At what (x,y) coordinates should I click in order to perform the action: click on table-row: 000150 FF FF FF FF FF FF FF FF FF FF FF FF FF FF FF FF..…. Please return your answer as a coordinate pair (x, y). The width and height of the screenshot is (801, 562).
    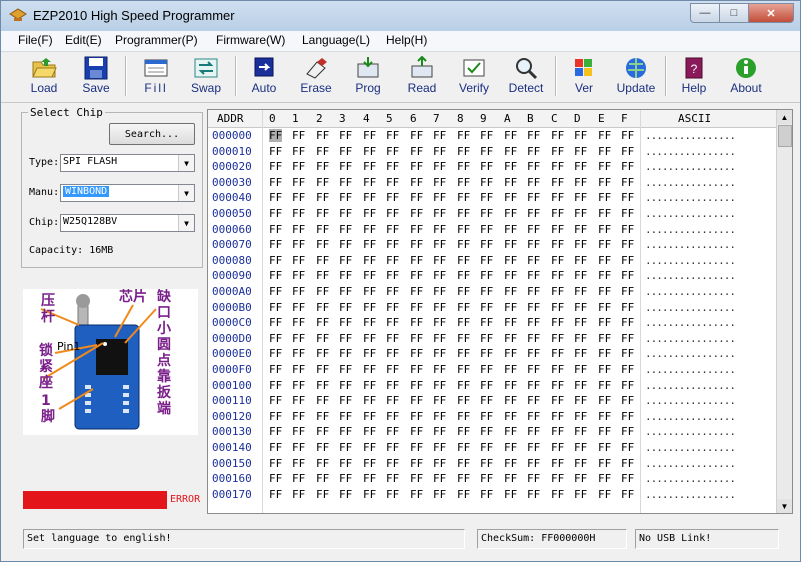
    Looking at the image, I should click on (492, 464).